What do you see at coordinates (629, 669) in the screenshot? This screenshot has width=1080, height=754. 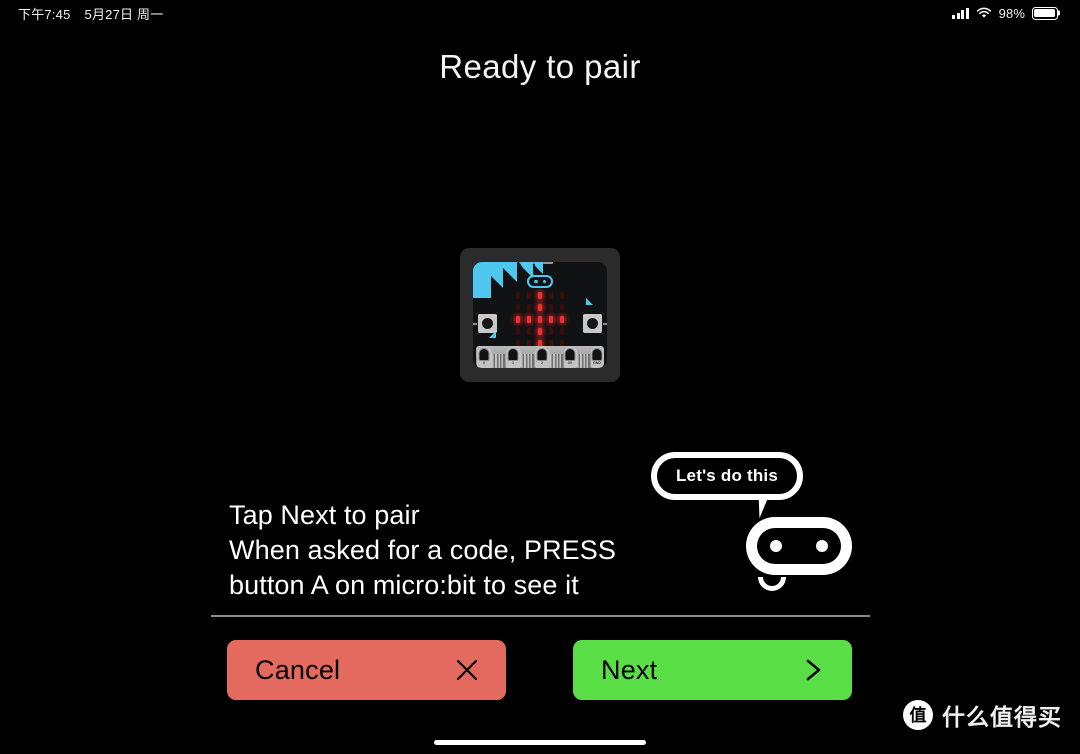 I see `next-button-label: Next` at bounding box center [629, 669].